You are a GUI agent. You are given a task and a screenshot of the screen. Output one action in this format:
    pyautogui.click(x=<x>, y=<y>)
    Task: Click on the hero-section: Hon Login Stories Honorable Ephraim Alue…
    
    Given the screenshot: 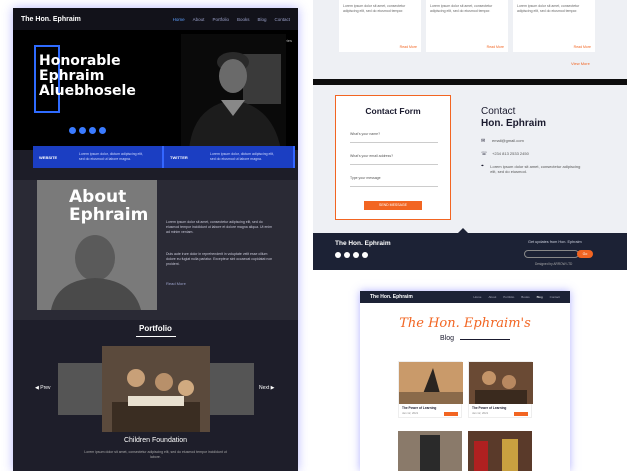 What is the action you would take?
    pyautogui.click(x=155, y=90)
    